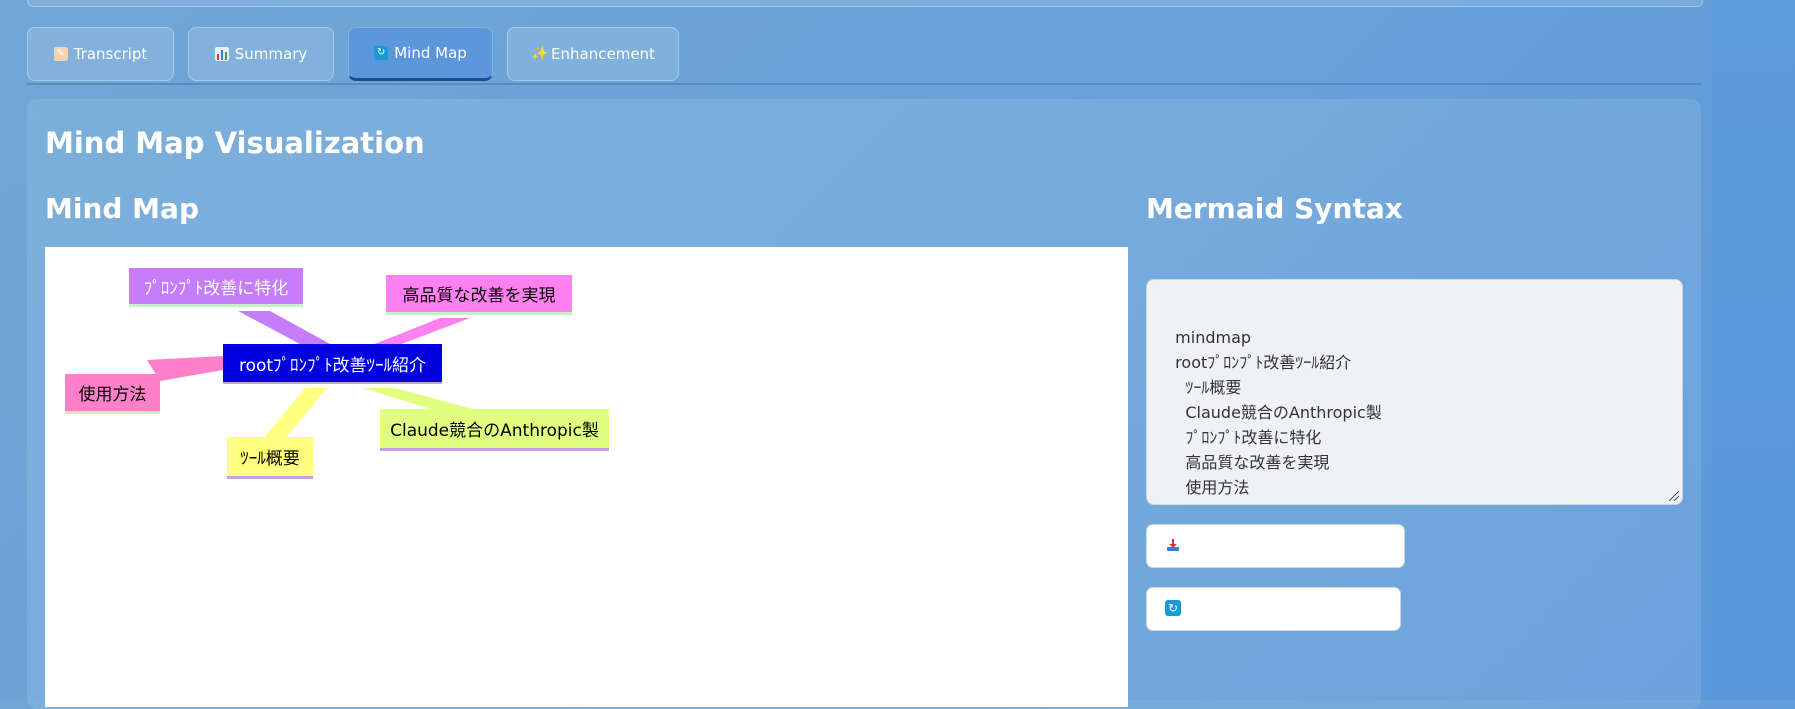 This screenshot has height=709, width=1795. I want to click on window-edge, so click(1753, 350).